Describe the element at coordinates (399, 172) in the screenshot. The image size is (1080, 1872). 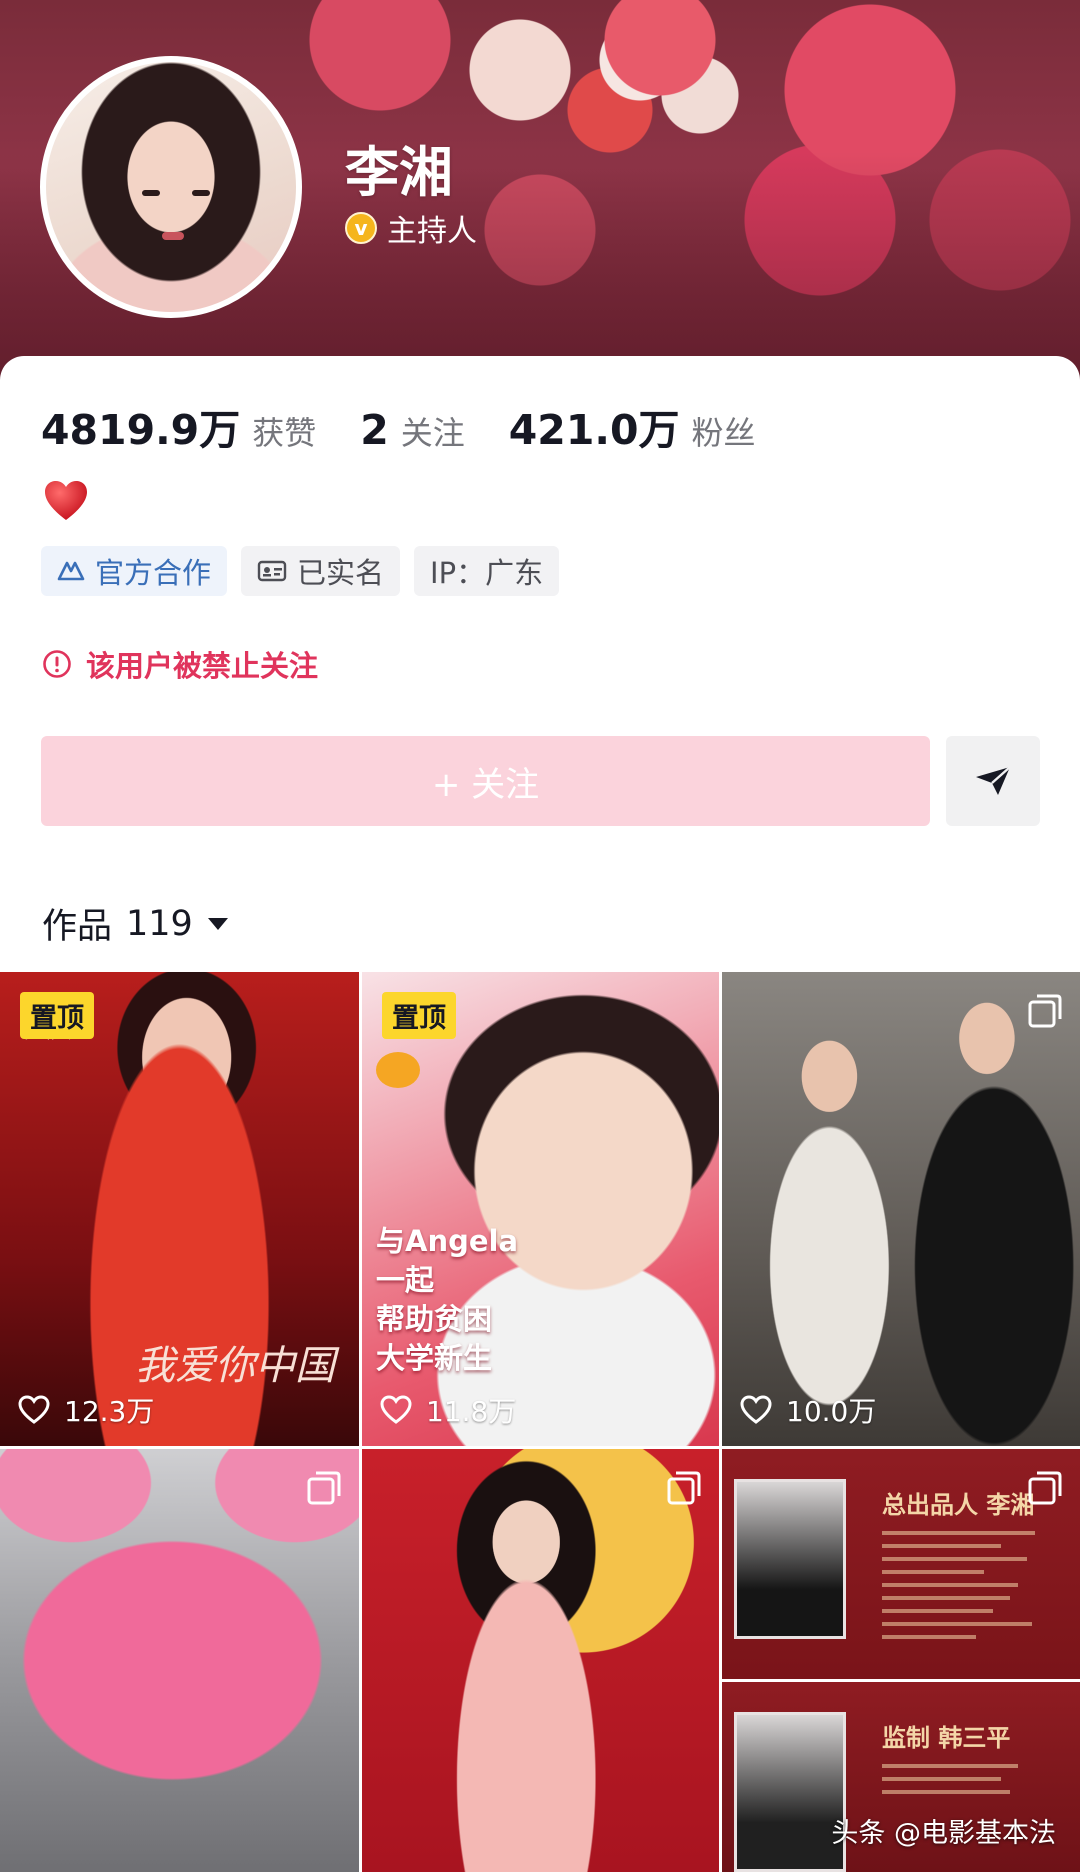
I see `profile-name: 李湘` at that location.